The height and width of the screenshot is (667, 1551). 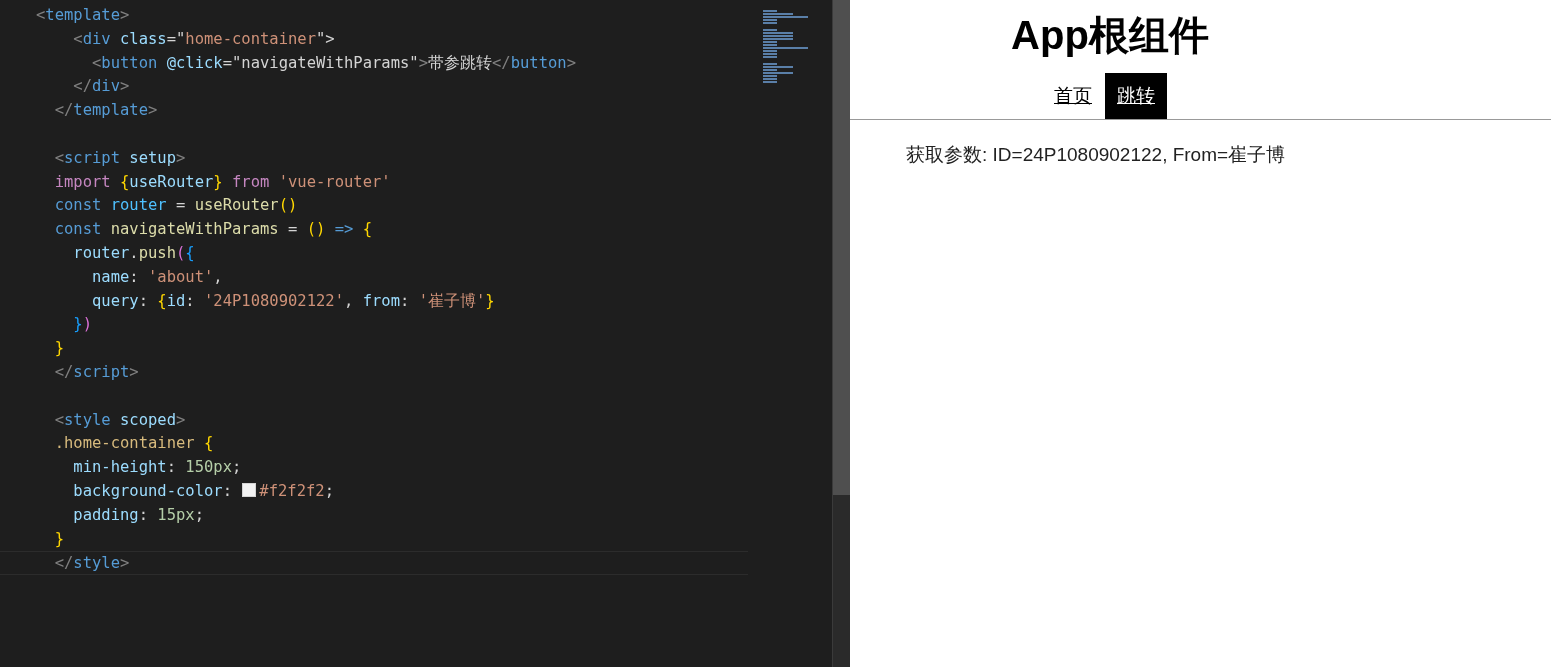 I want to click on code-line: <script setup>, so click(x=120, y=158).